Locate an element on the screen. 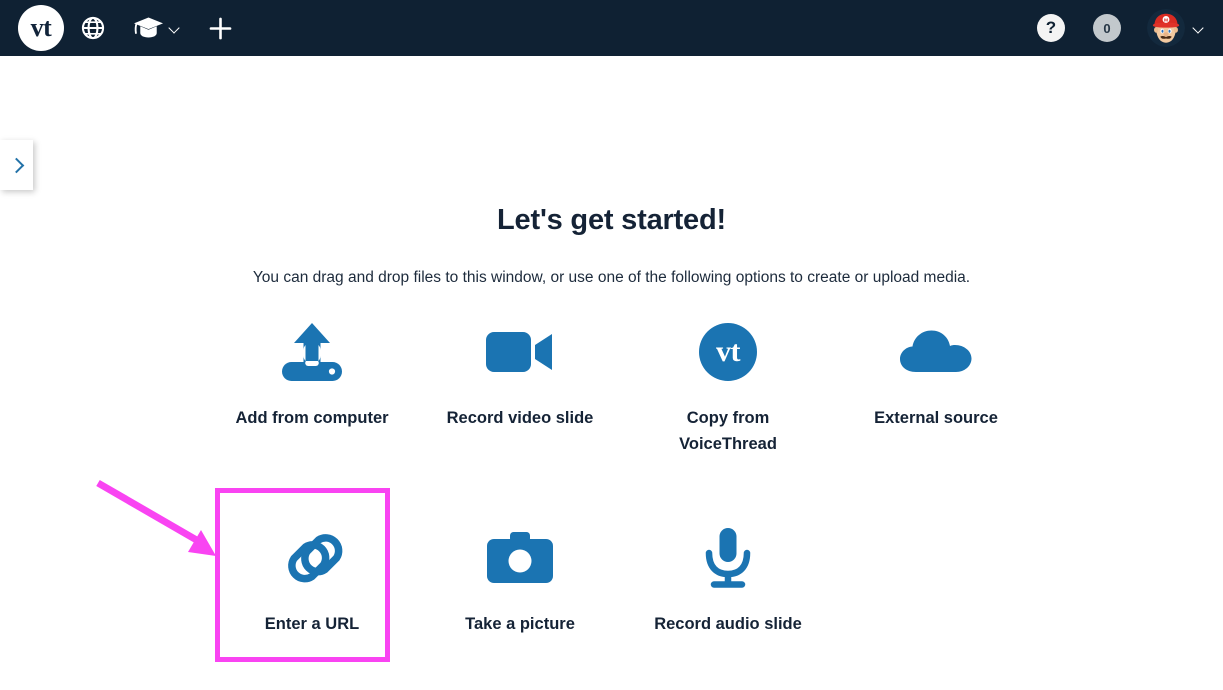 Image resolution: width=1223 pixels, height=690 pixels. svg-text: M is located at coordinates (1166, 21).